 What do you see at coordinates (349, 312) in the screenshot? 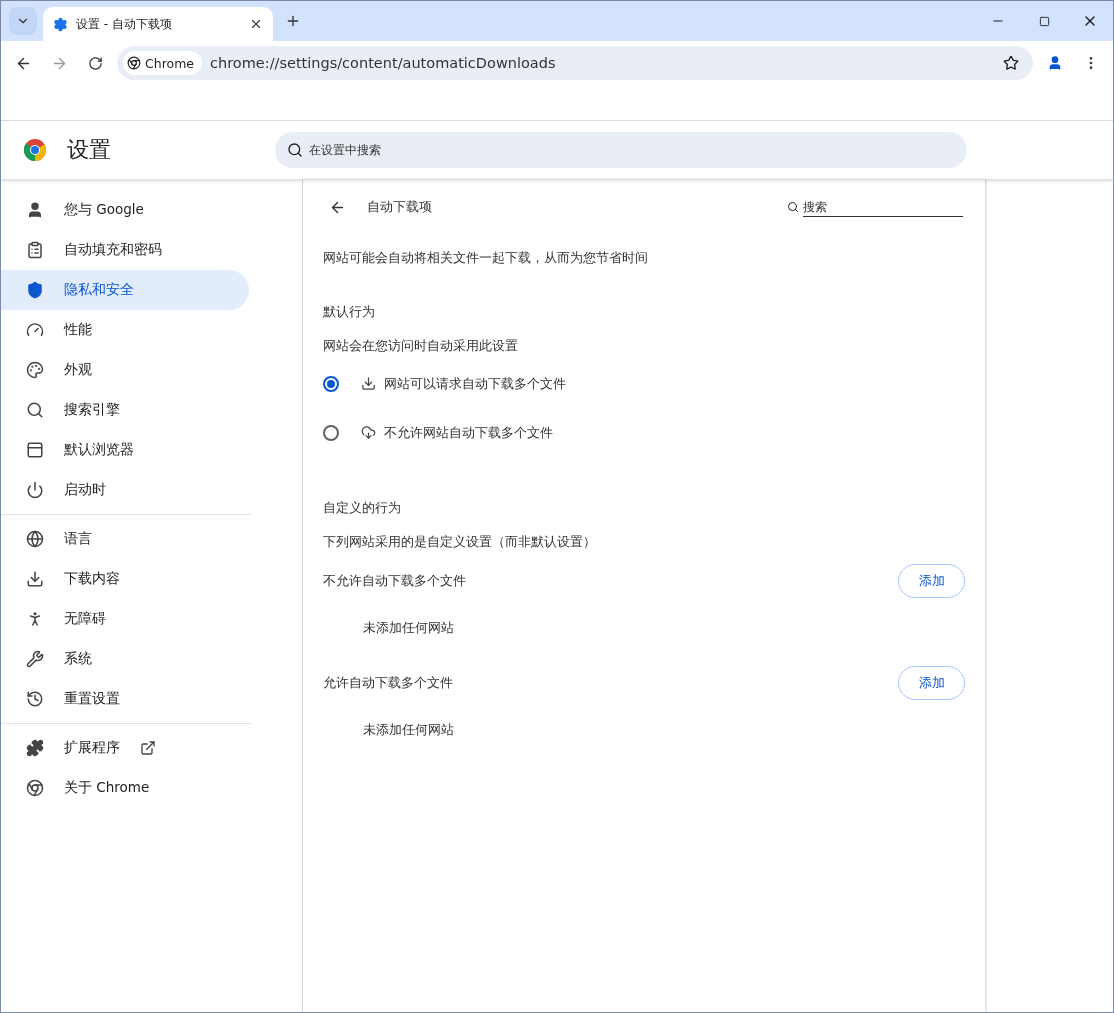
I see `section-heading: 默认行为` at bounding box center [349, 312].